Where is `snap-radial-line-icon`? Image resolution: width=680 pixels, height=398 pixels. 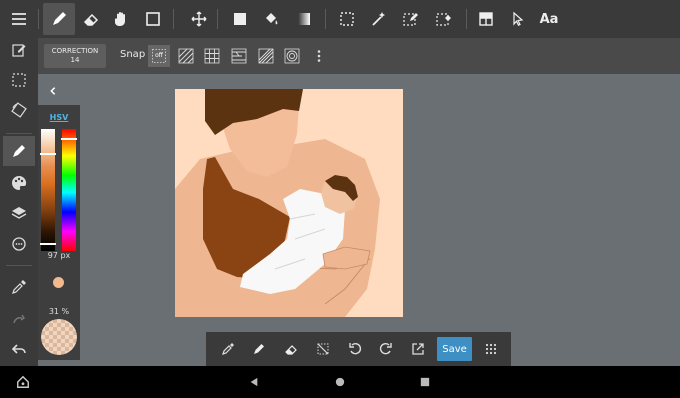
snap-radial-line-icon is located at coordinates (266, 56).